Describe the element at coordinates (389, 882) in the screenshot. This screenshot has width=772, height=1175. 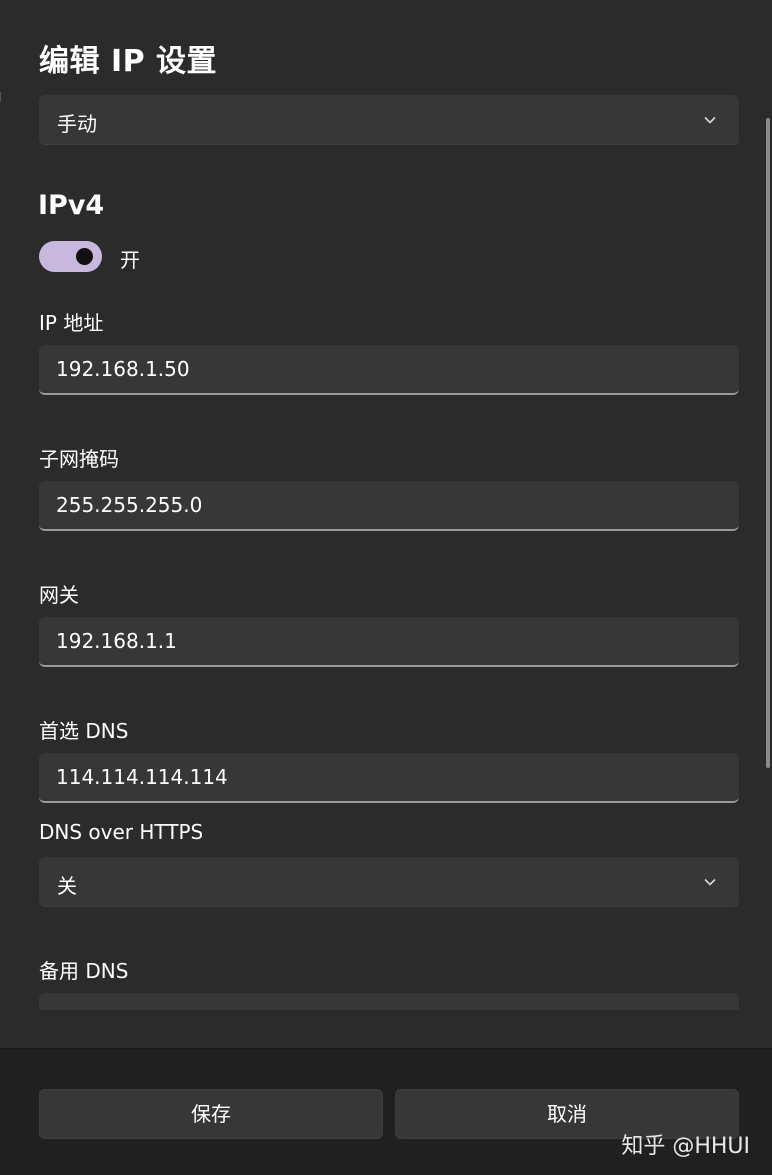
I see `dns-over-https-select: 关` at that location.